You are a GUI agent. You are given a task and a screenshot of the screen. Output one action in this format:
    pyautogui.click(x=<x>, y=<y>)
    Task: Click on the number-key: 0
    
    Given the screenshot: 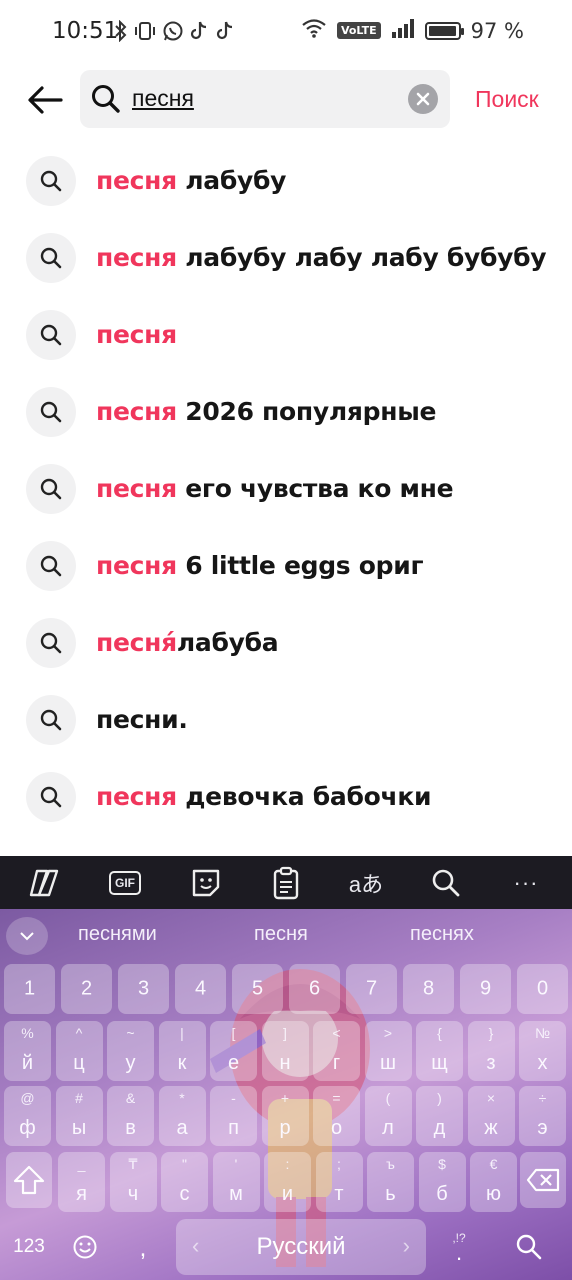 What is the action you would take?
    pyautogui.click(x=542, y=989)
    